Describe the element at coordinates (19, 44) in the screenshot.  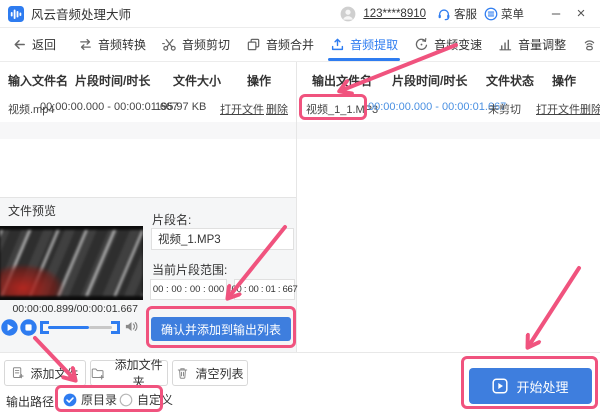
I see `back-arrow-icon` at that location.